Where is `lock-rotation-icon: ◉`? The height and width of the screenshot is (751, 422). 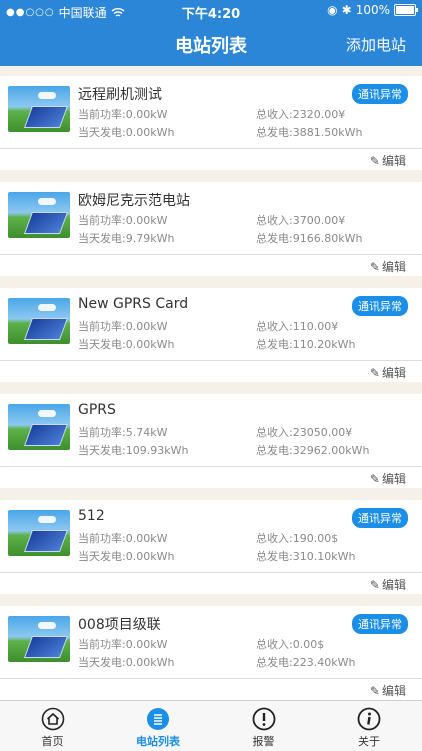
lock-rotation-icon: ◉ is located at coordinates (332, 10).